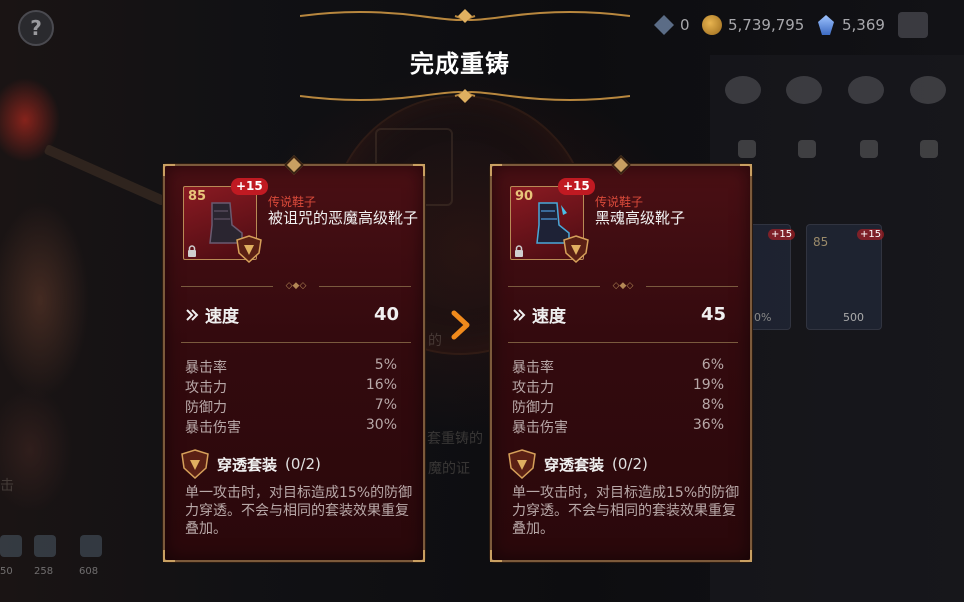 This screenshot has height=602, width=964. Describe the element at coordinates (708, 425) in the screenshot. I see `sub-stat-value: 36%` at that location.